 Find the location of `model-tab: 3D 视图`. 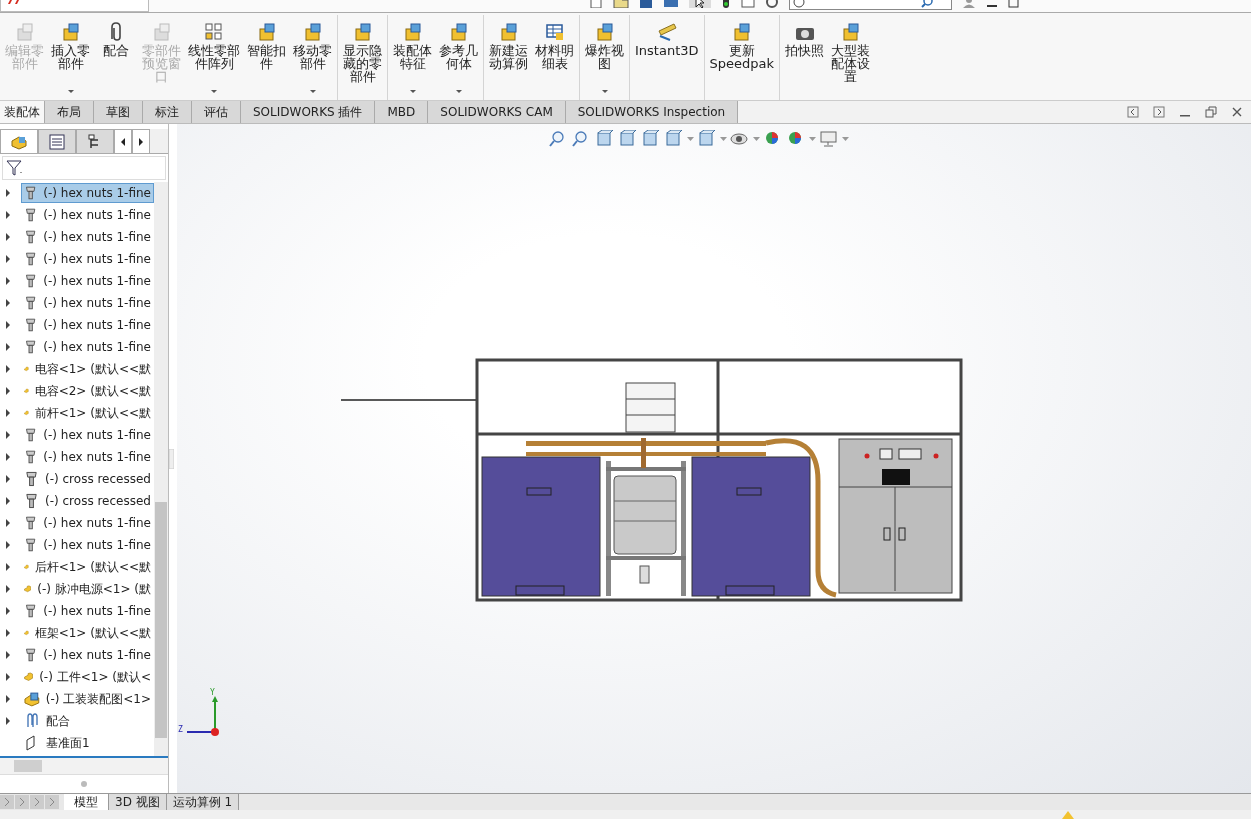

model-tab: 3D 视图 is located at coordinates (138, 802).